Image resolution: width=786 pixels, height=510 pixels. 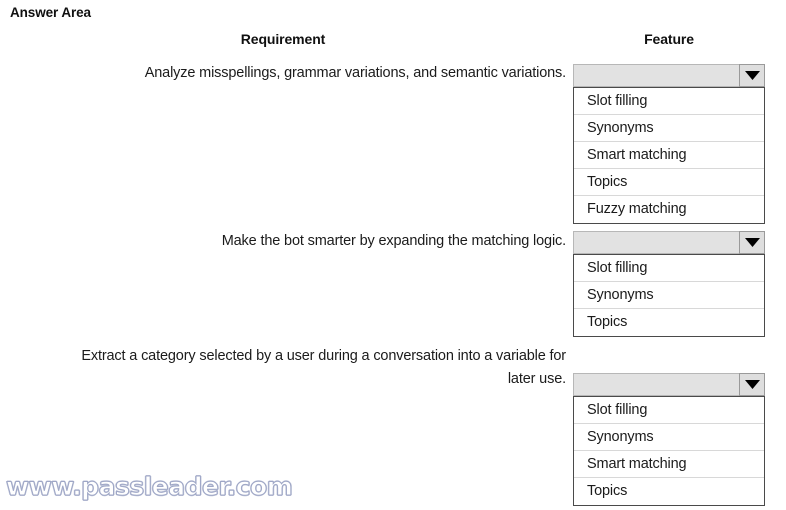 What do you see at coordinates (283, 39) in the screenshot?
I see `column-header-requirement: Requirement` at bounding box center [283, 39].